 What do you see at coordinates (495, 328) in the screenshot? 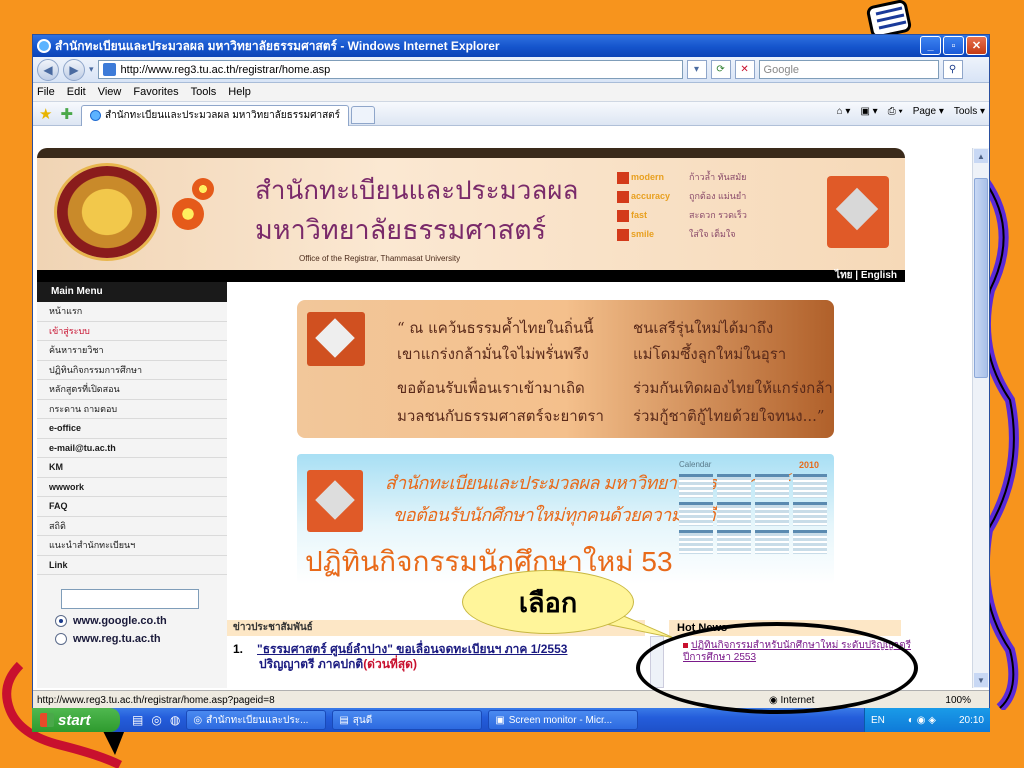
I see `poem-line: “ ณ แคว้นธรรมค้ำไทยในถิ่นนี้` at bounding box center [495, 328].